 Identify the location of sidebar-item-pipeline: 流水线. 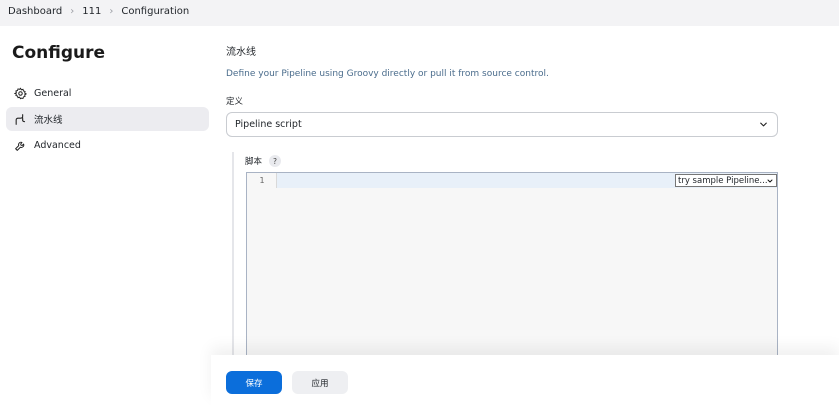
(107, 119).